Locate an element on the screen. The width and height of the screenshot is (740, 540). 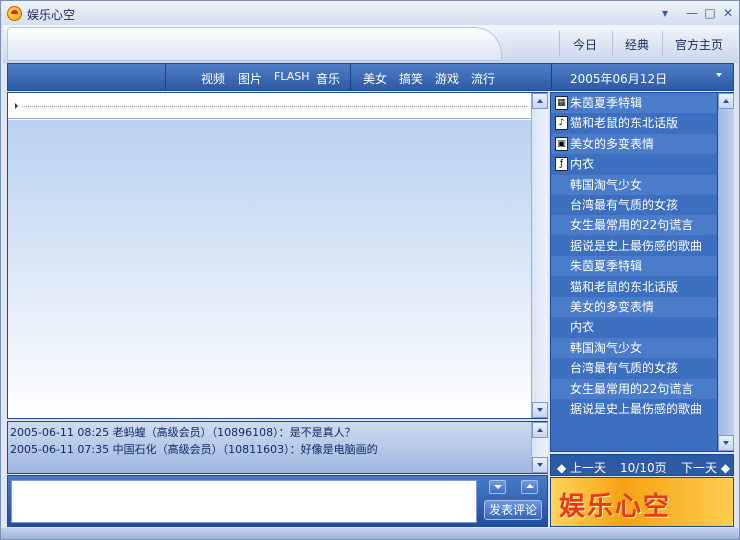
dotted-divider is located at coordinates (274, 106).